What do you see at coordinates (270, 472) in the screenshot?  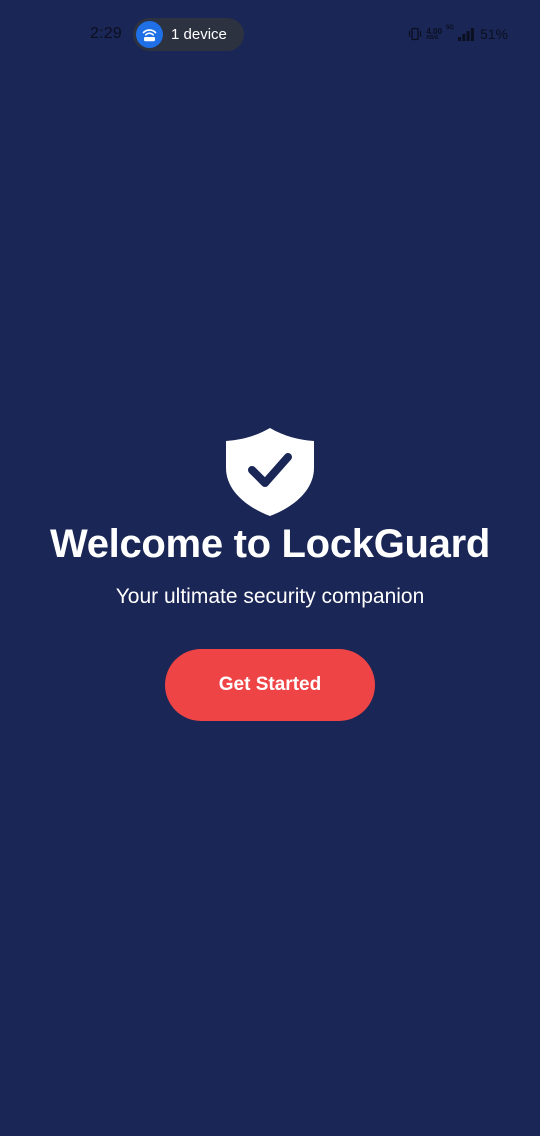 I see `shield-check-icon` at bounding box center [270, 472].